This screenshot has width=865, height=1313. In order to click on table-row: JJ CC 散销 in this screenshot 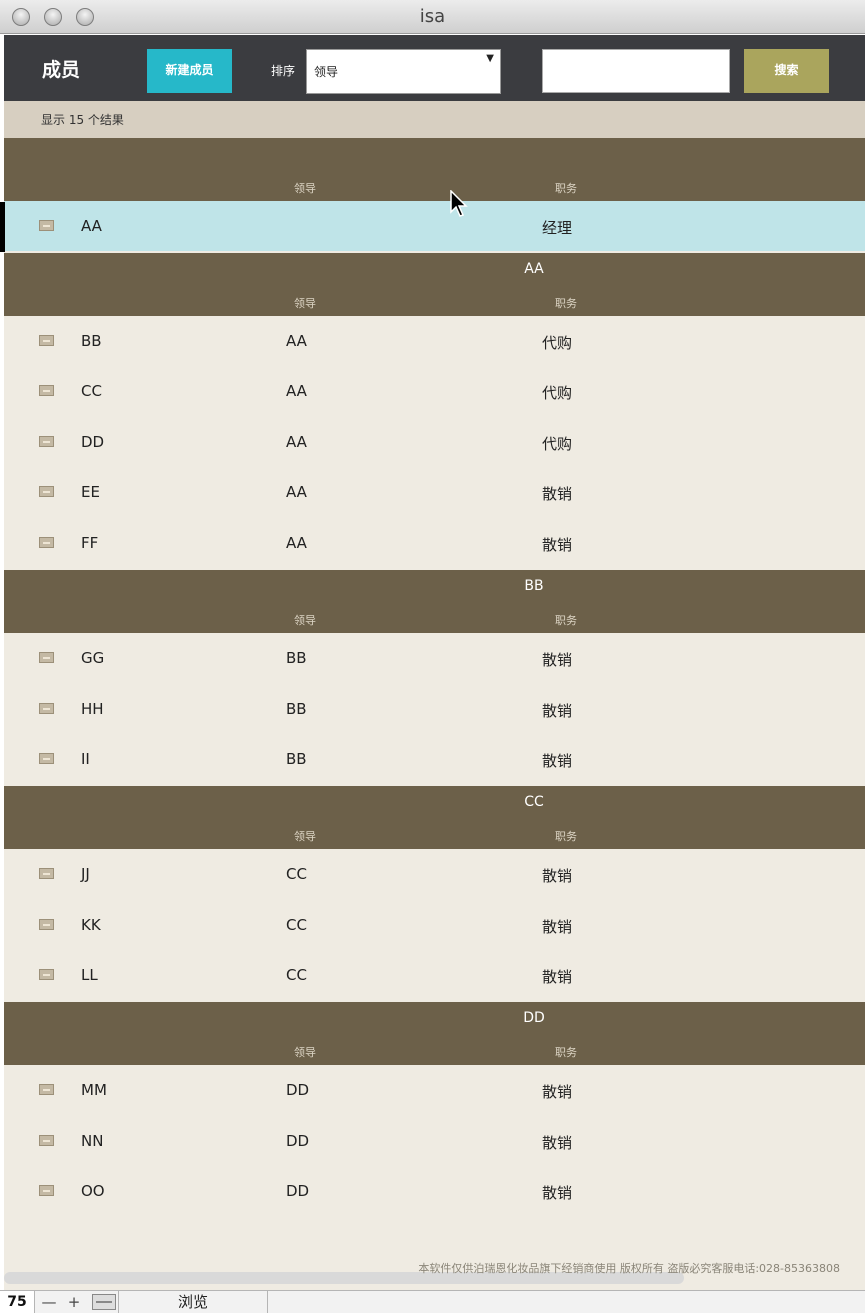, I will do `click(434, 874)`.